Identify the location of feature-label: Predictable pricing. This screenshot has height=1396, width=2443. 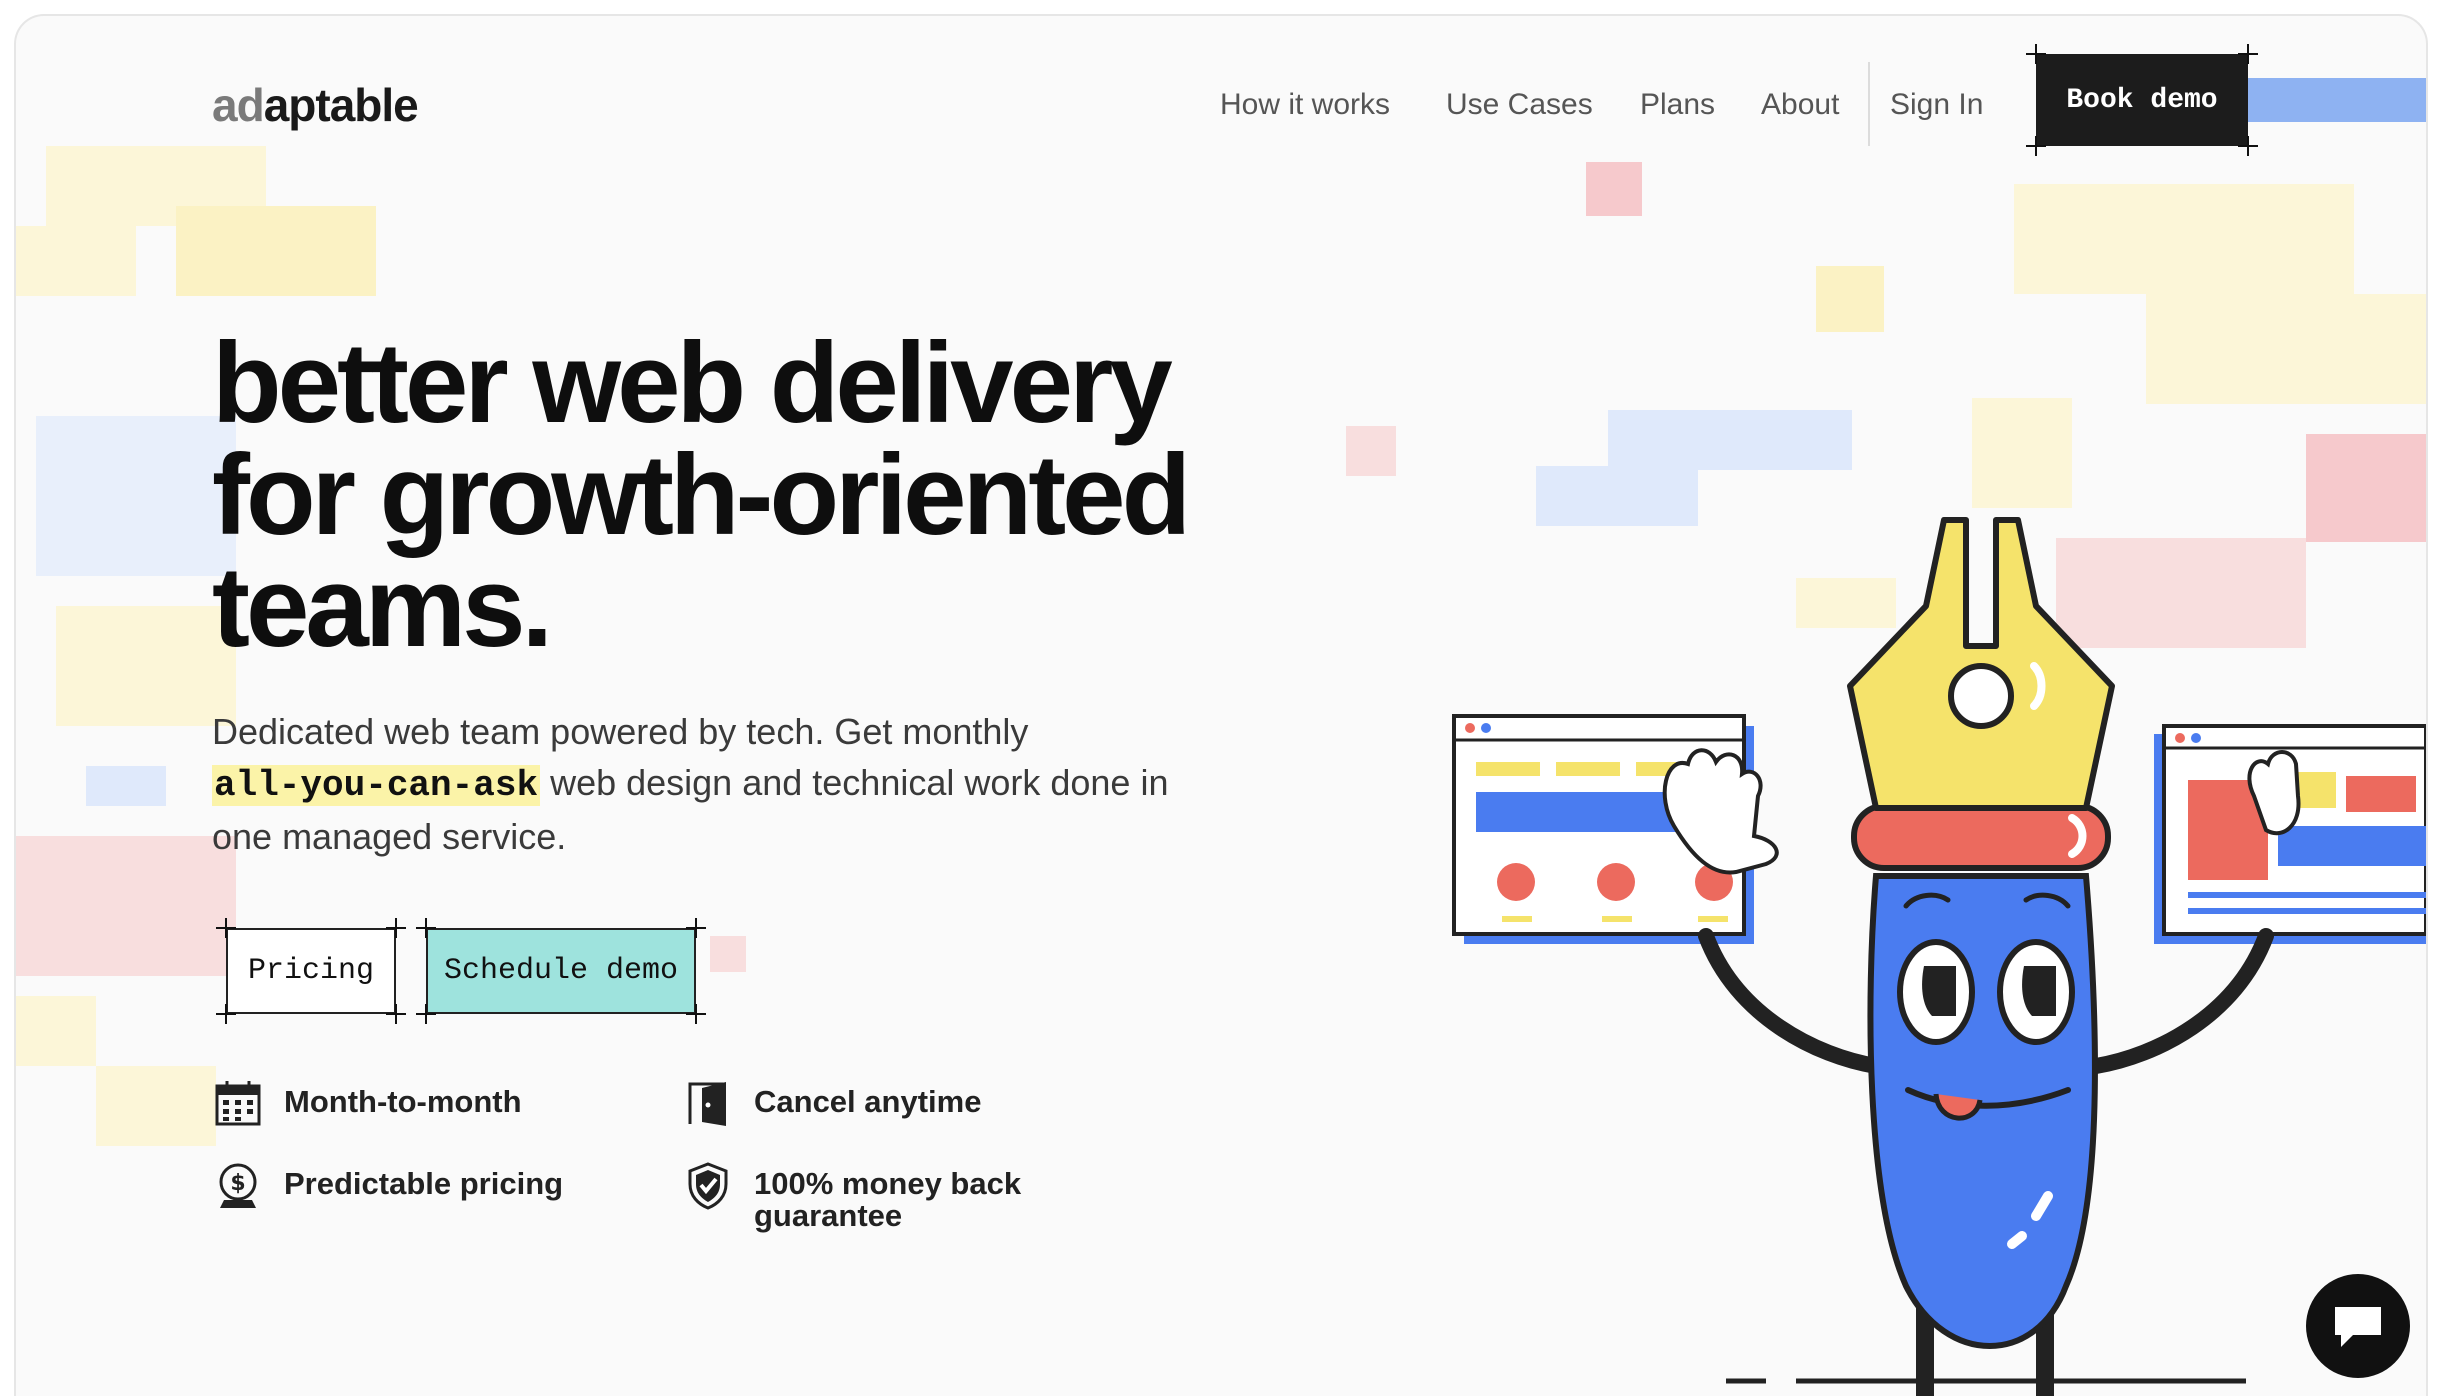
(424, 1183).